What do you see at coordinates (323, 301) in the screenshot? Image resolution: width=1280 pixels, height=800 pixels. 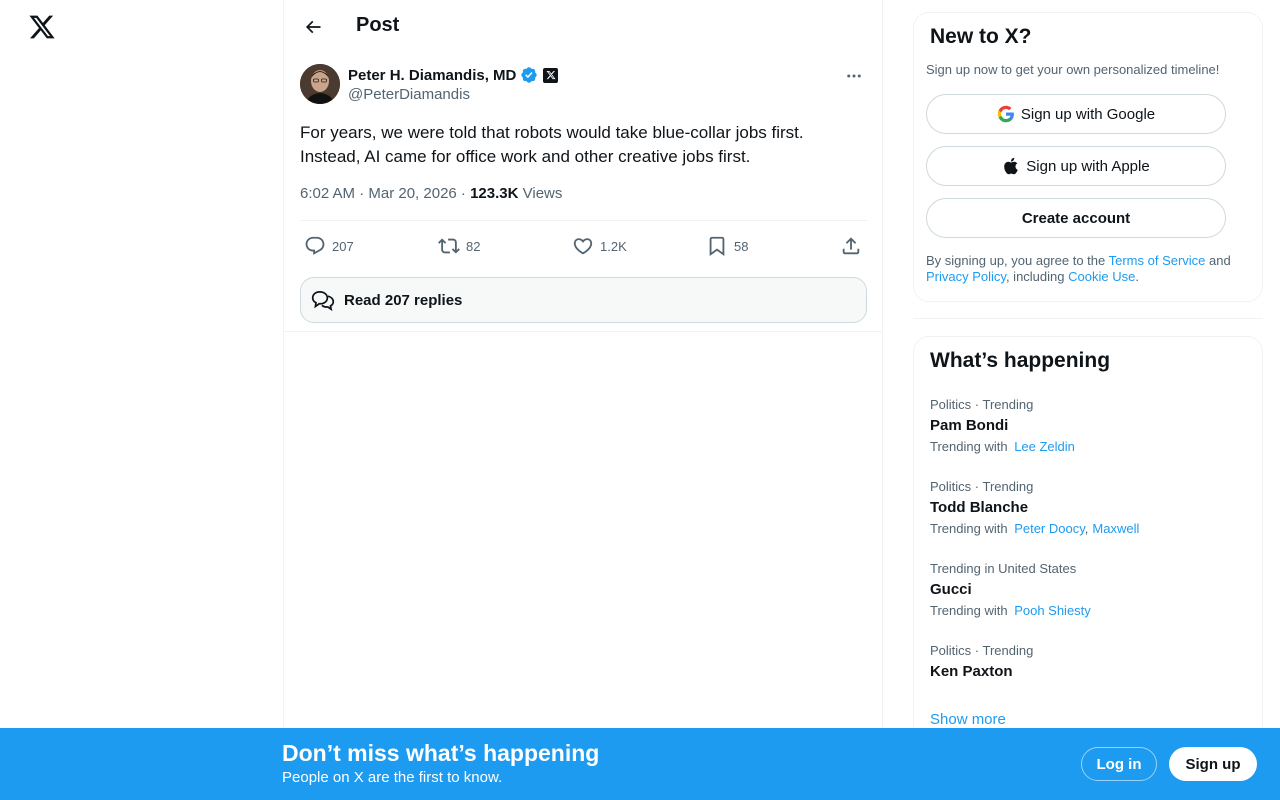 I see `conversation-icon` at bounding box center [323, 301].